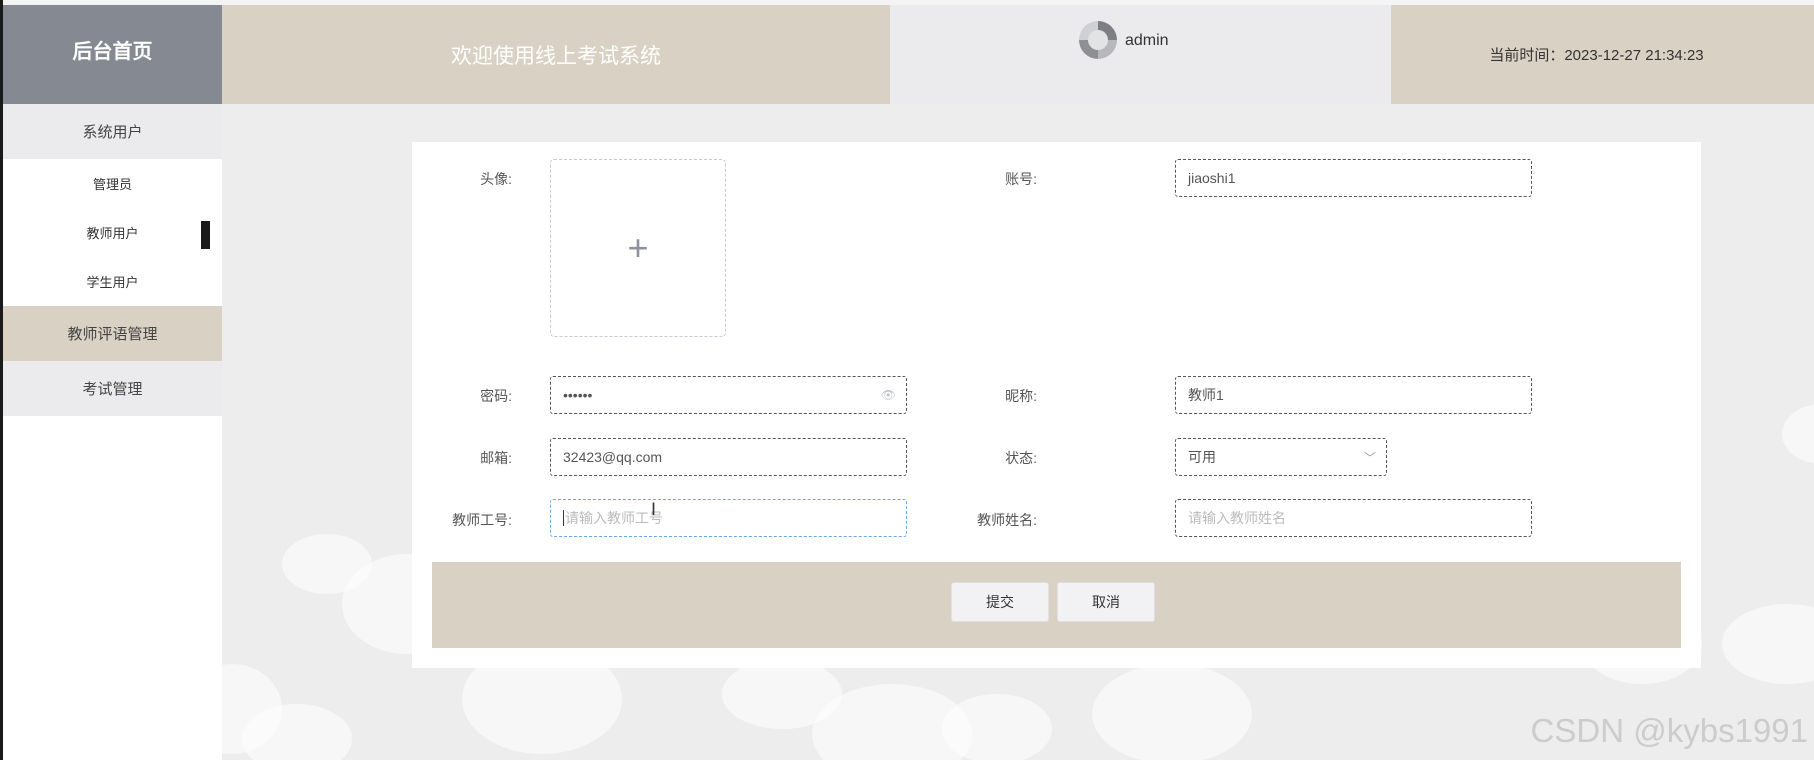 This screenshot has height=760, width=1814. Describe the element at coordinates (556, 54) in the screenshot. I see `page-title: 欢迎使用线上考试系统` at that location.